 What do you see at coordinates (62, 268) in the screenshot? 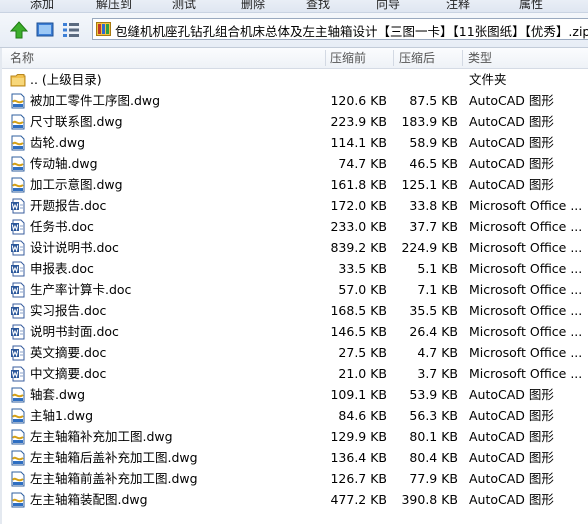
I see `file-name: 申报表.doc` at bounding box center [62, 268].